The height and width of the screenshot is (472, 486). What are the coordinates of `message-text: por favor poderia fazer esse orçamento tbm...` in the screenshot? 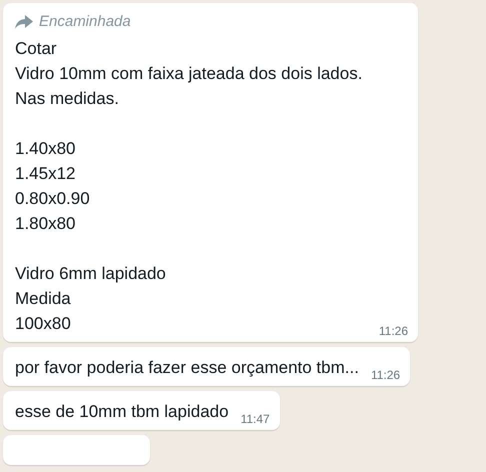 It's located at (187, 368).